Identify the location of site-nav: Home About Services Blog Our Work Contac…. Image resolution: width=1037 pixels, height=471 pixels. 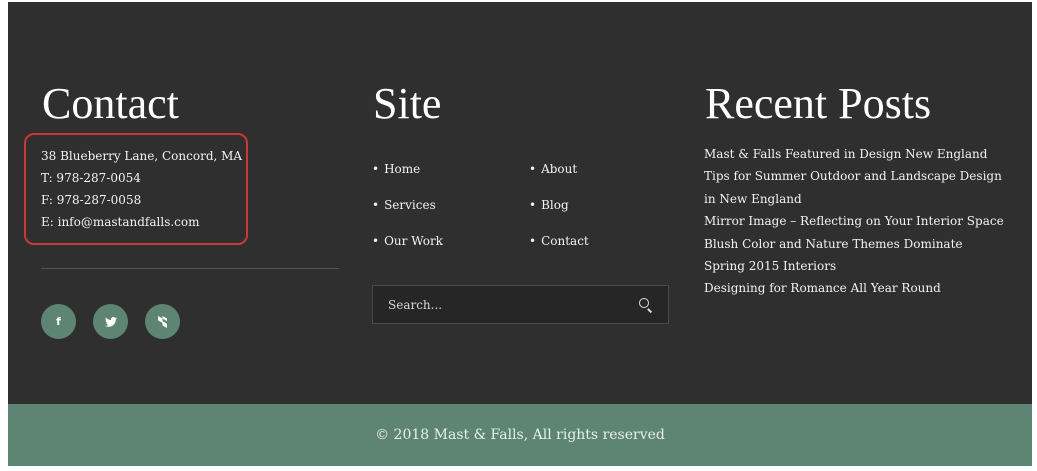
(520, 213).